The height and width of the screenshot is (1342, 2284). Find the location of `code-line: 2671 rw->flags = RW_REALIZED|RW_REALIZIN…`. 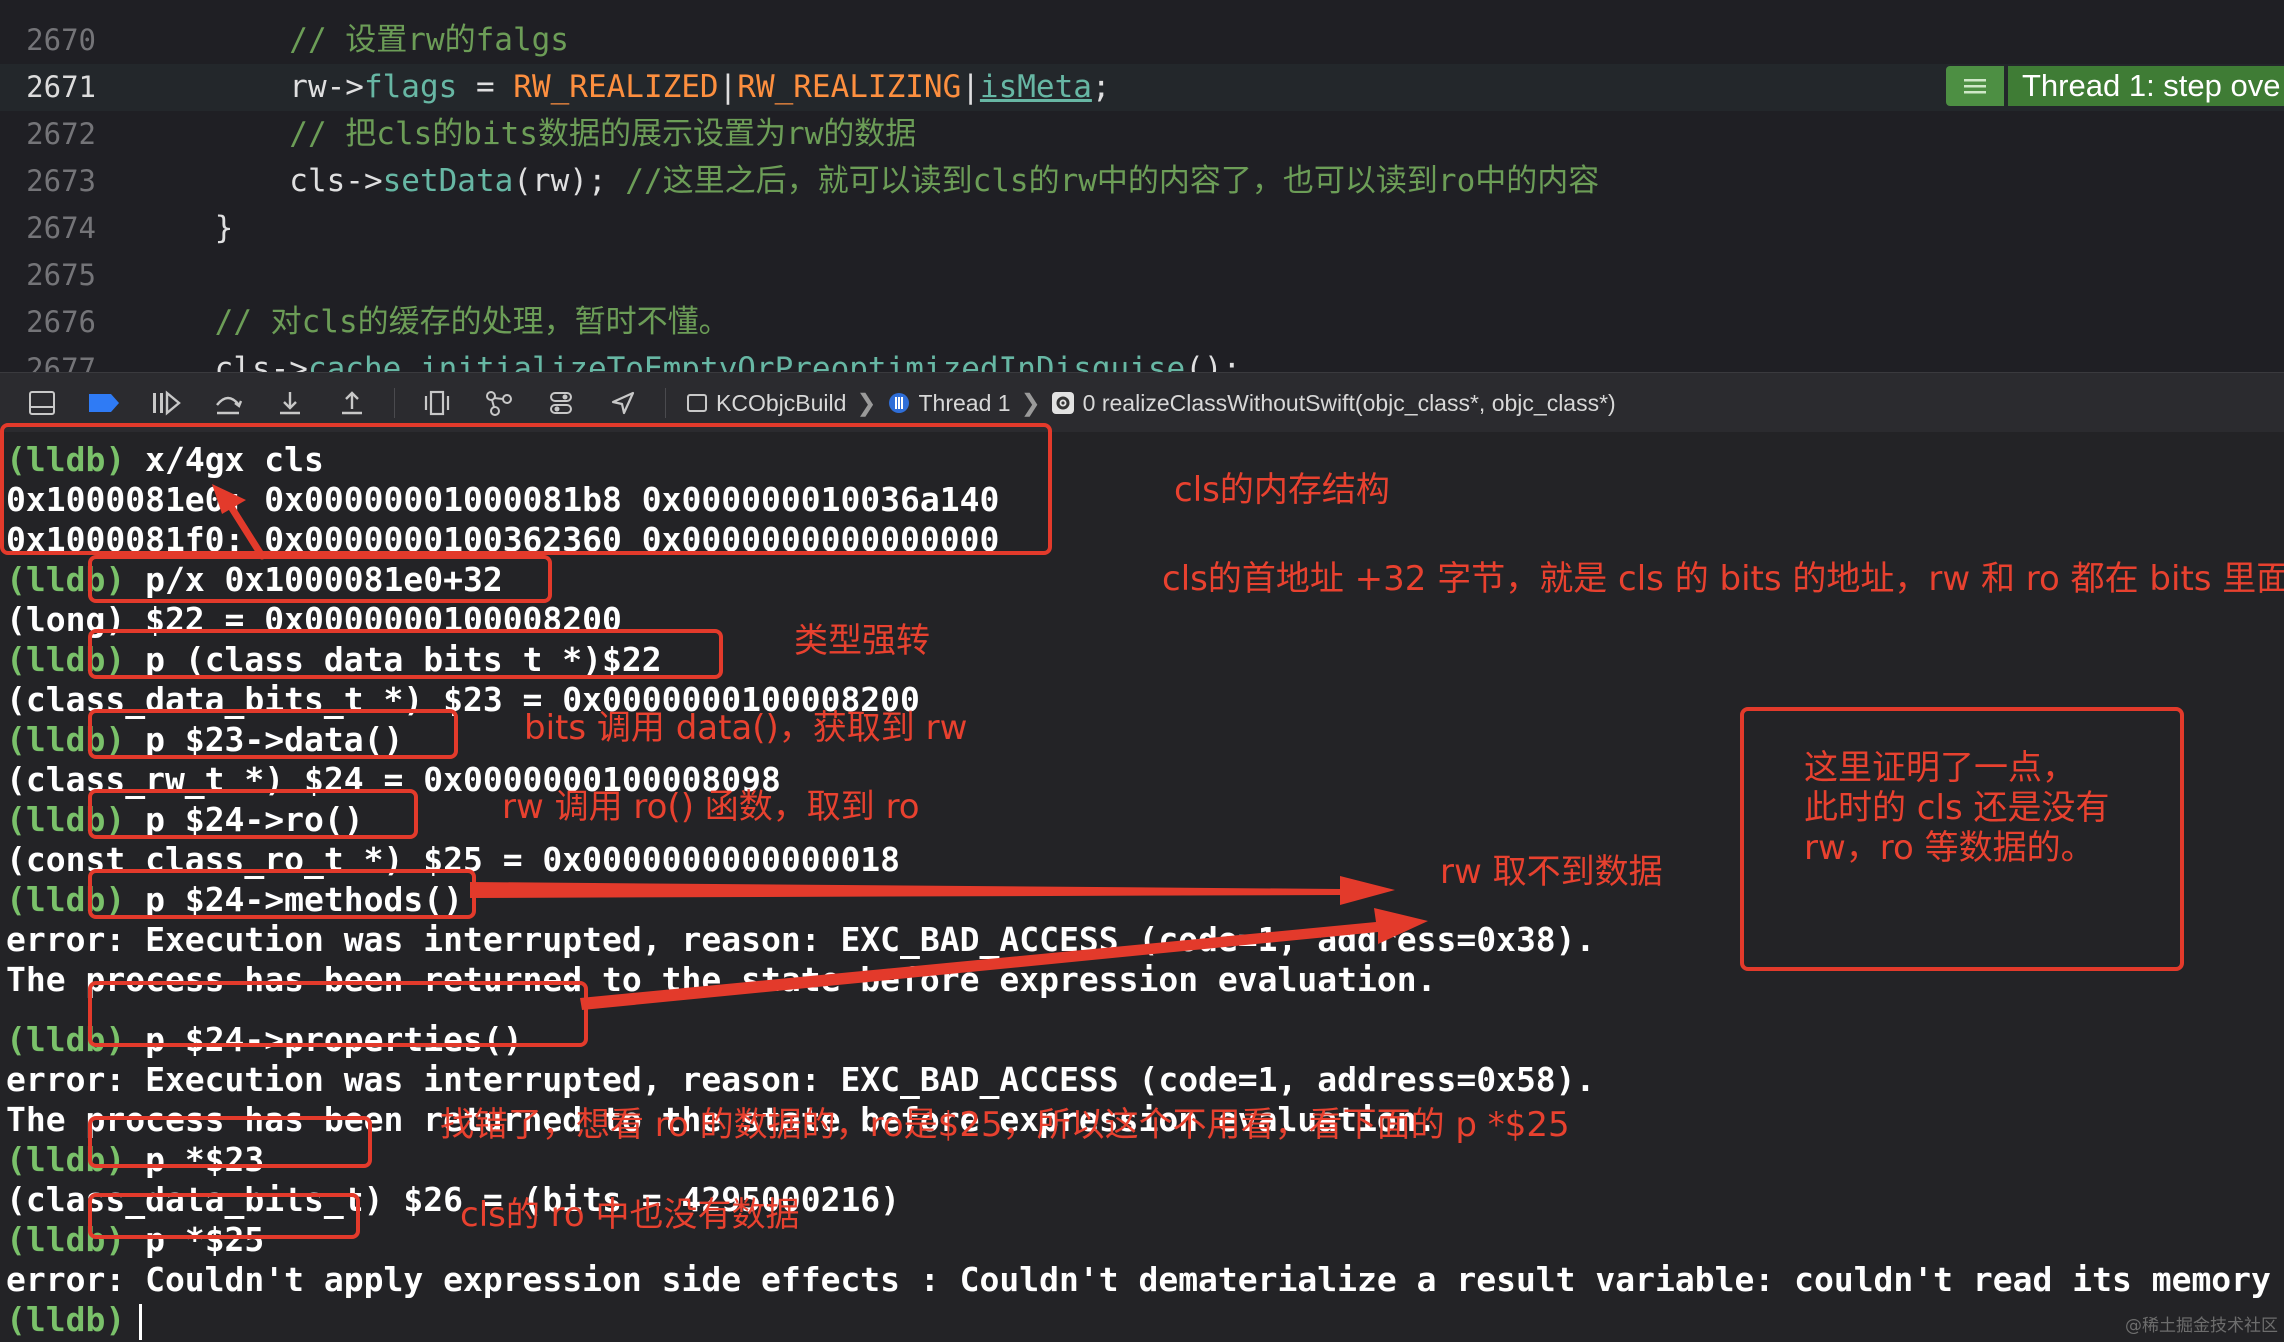

code-line: 2671 rw->flags = RW_REALIZED|RW_REALIZIN… is located at coordinates (1142, 87).